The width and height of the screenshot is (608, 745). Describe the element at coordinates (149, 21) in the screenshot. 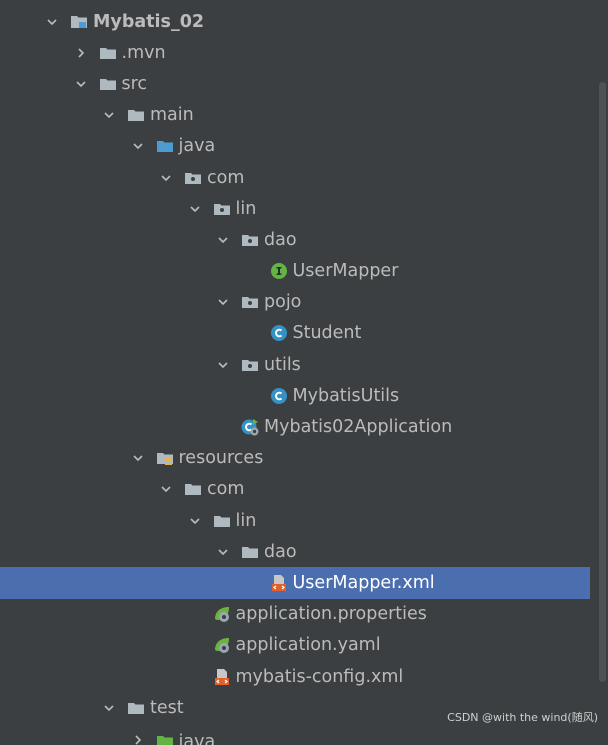

I see `tree-row-label: Mybatis_02` at that location.